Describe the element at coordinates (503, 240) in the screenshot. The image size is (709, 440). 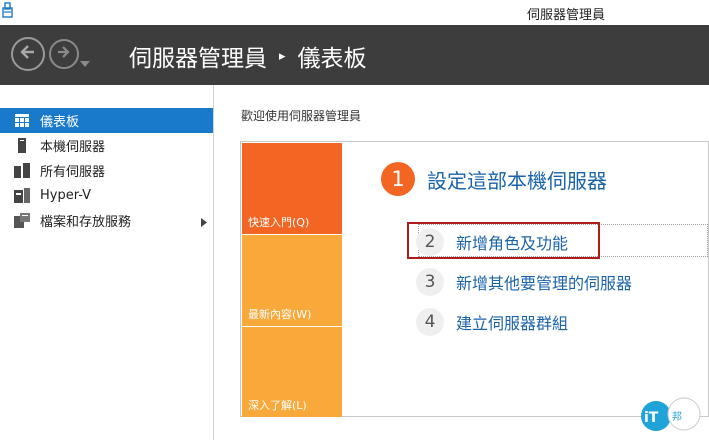
I see `annotation-highlight-box` at that location.